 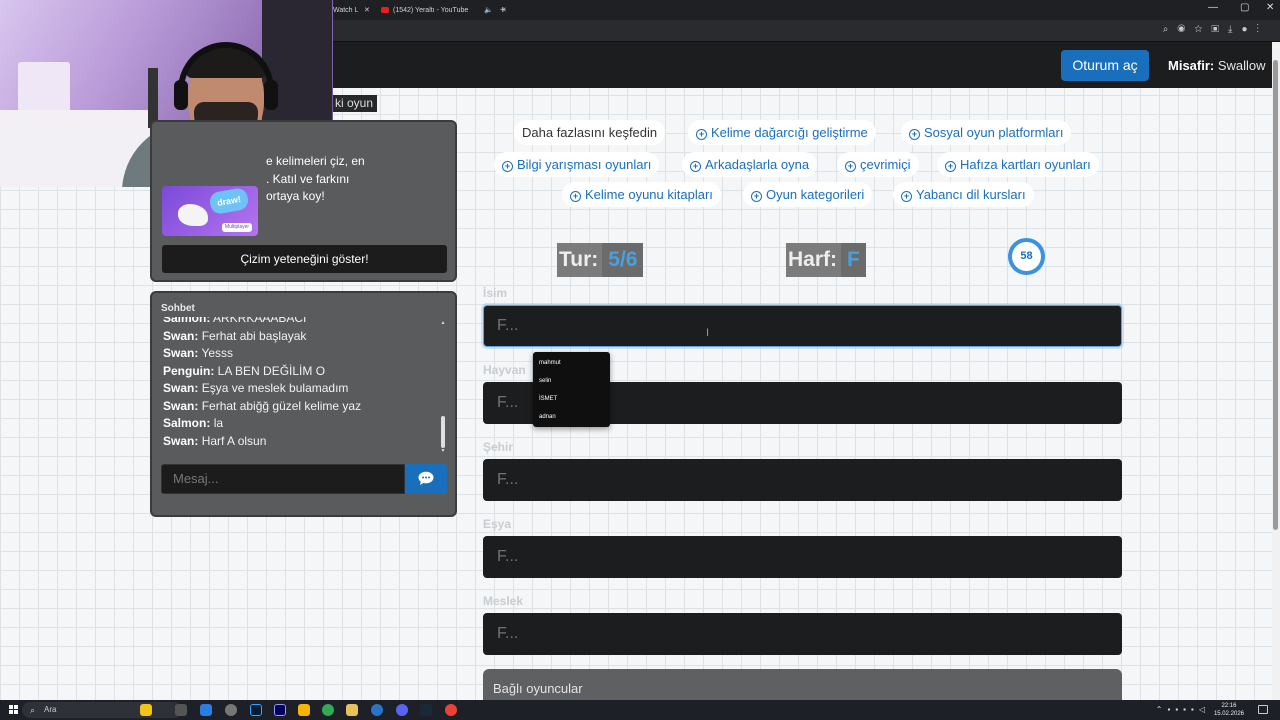 What do you see at coordinates (218, 423) in the screenshot?
I see `chat-text: la` at bounding box center [218, 423].